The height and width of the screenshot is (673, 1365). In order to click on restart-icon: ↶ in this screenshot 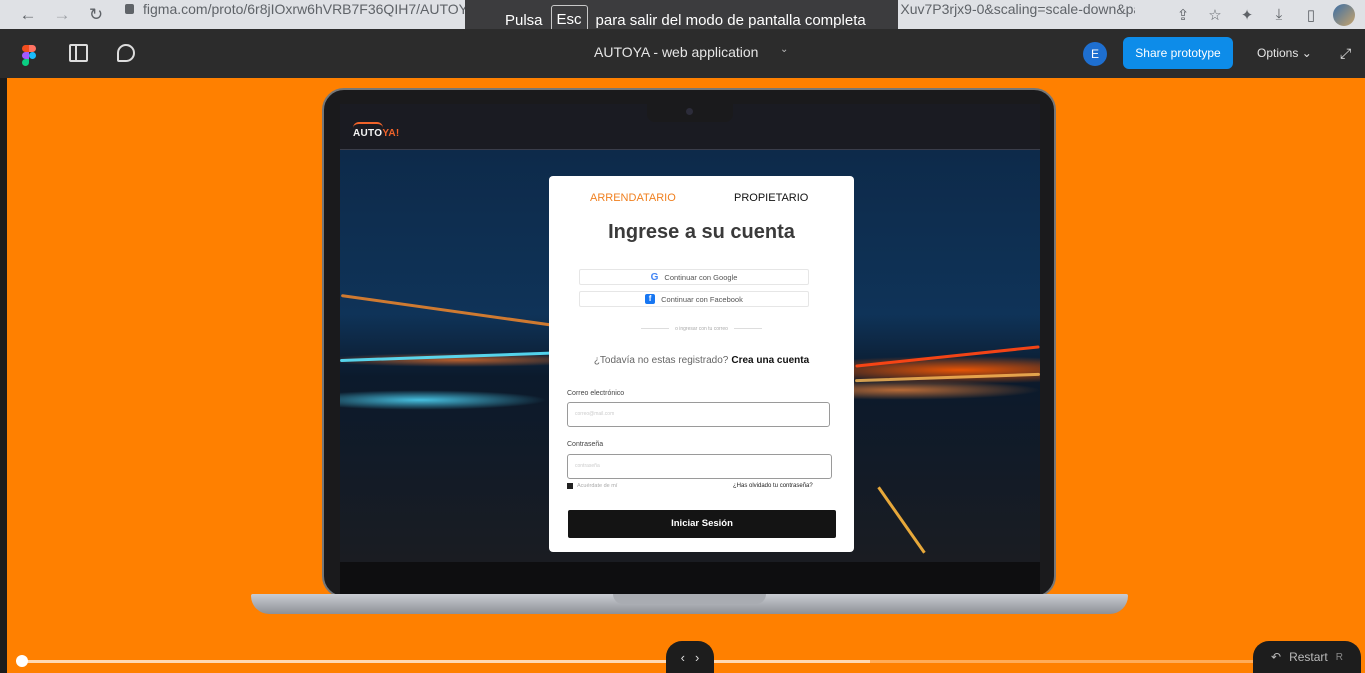, I will do `click(1276, 657)`.